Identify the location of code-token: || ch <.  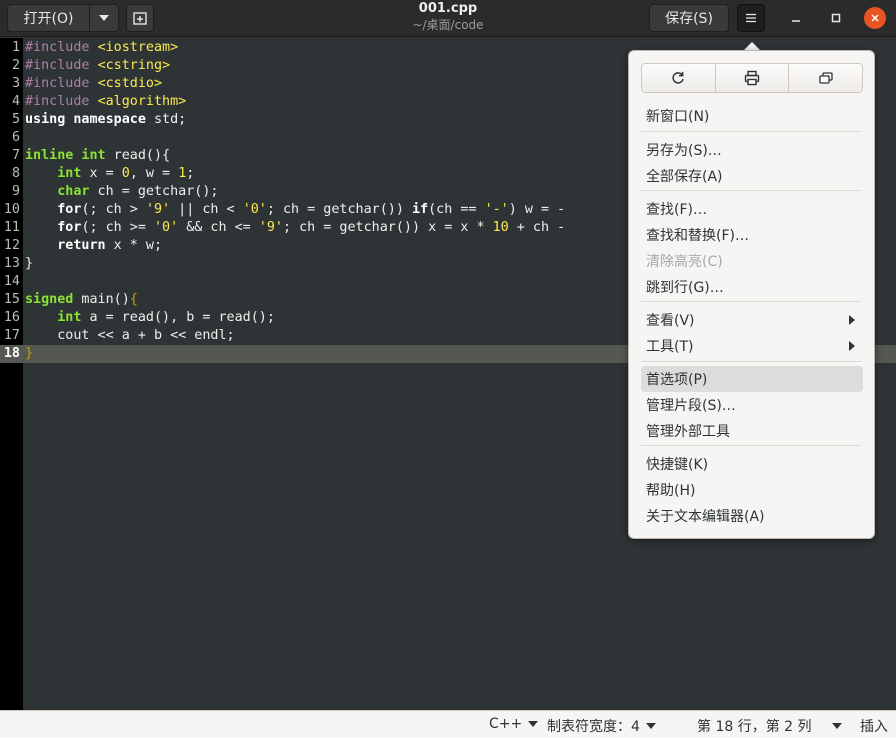
(206, 209).